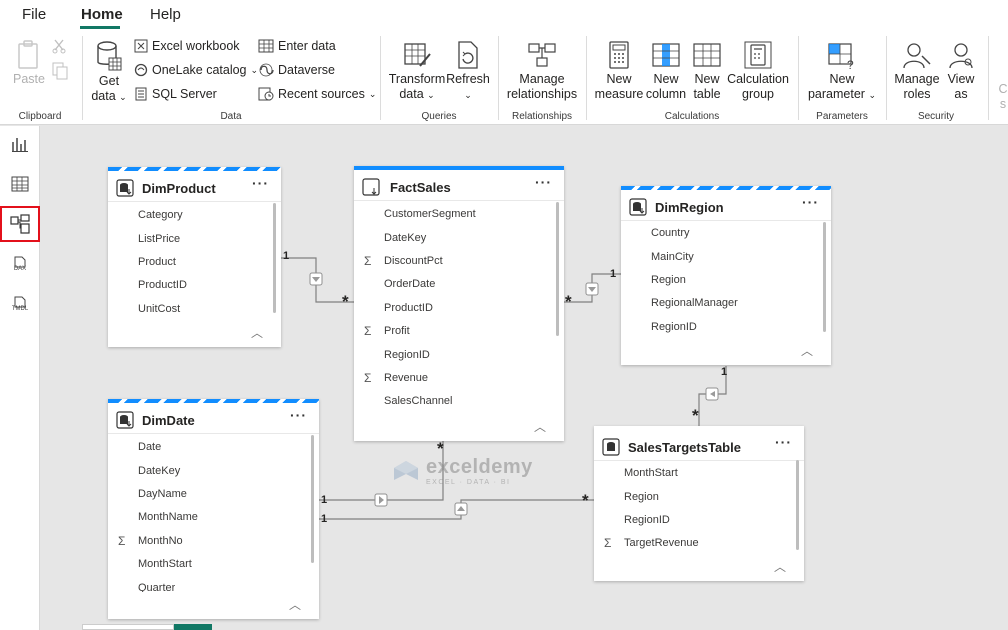 The image size is (1008, 630). Describe the element at coordinates (193, 627) in the screenshot. I see `add-page-tab` at that location.